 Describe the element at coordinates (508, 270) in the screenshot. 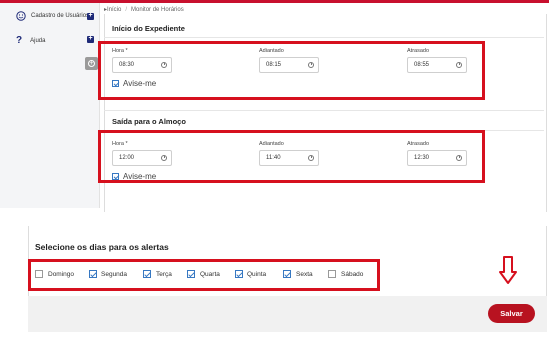

I see `down-arrow-icon` at that location.